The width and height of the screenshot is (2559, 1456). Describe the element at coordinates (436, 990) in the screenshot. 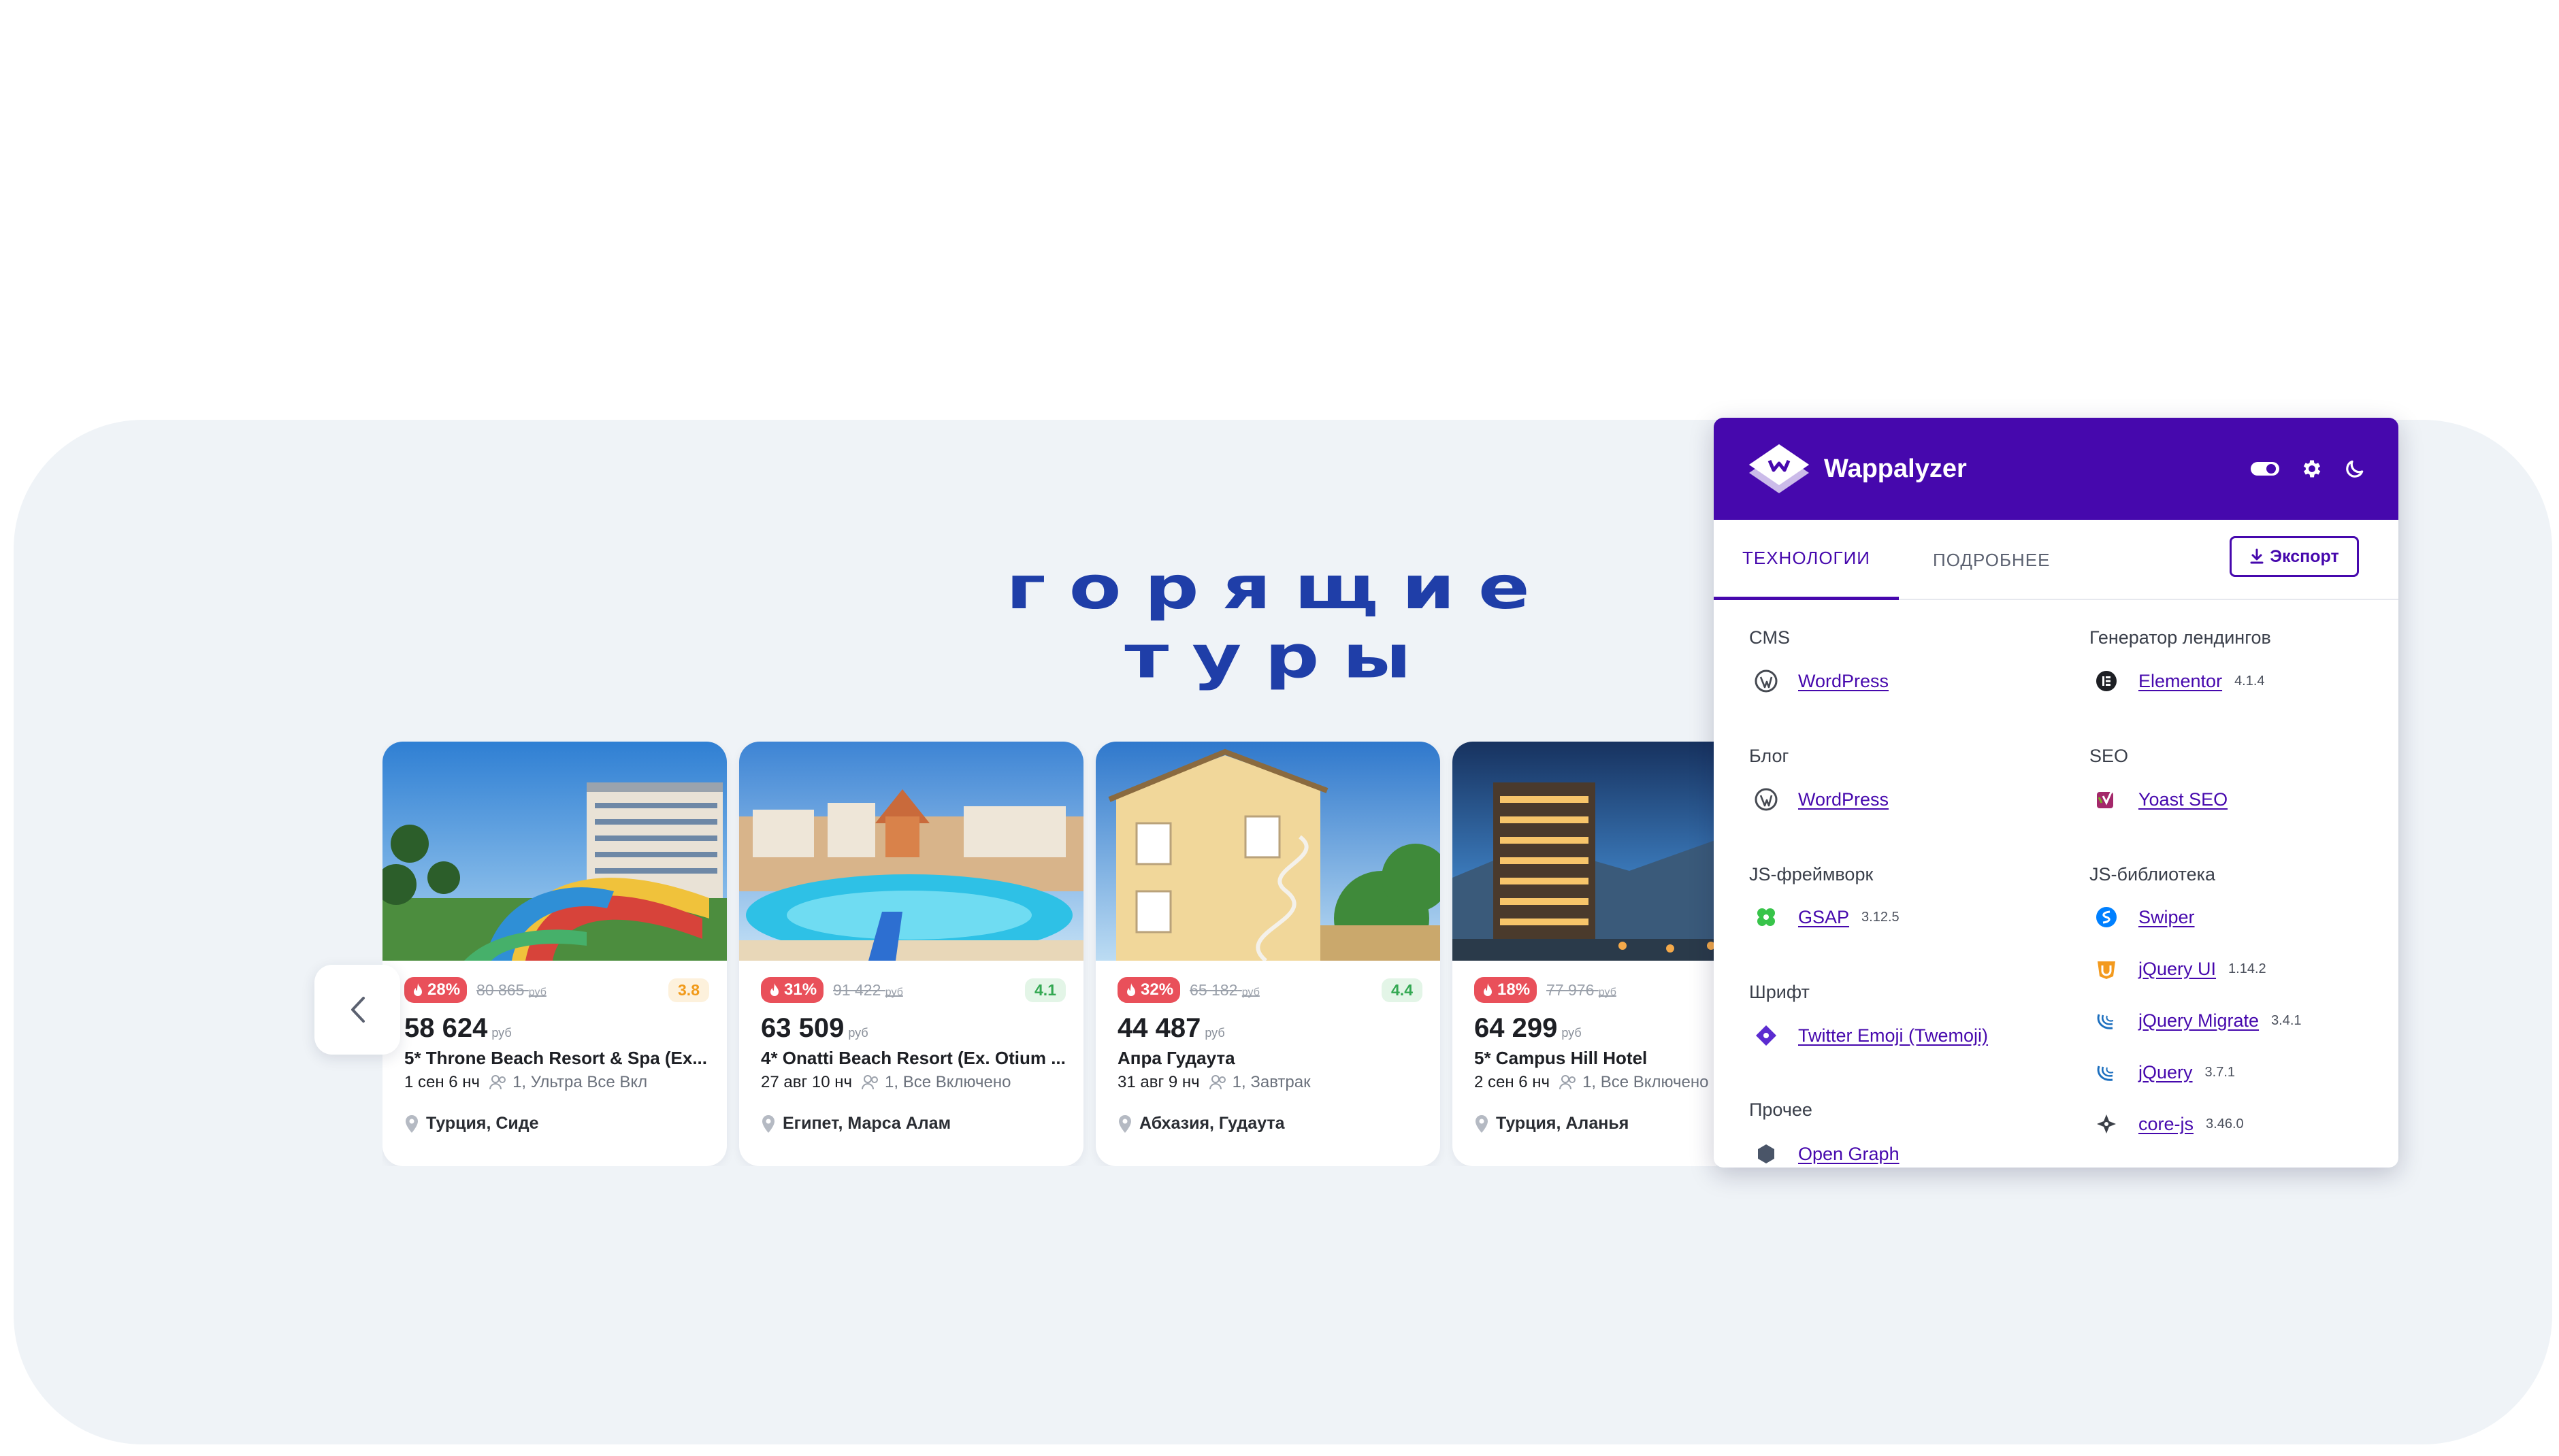

I see `discount-badge: 28%` at that location.